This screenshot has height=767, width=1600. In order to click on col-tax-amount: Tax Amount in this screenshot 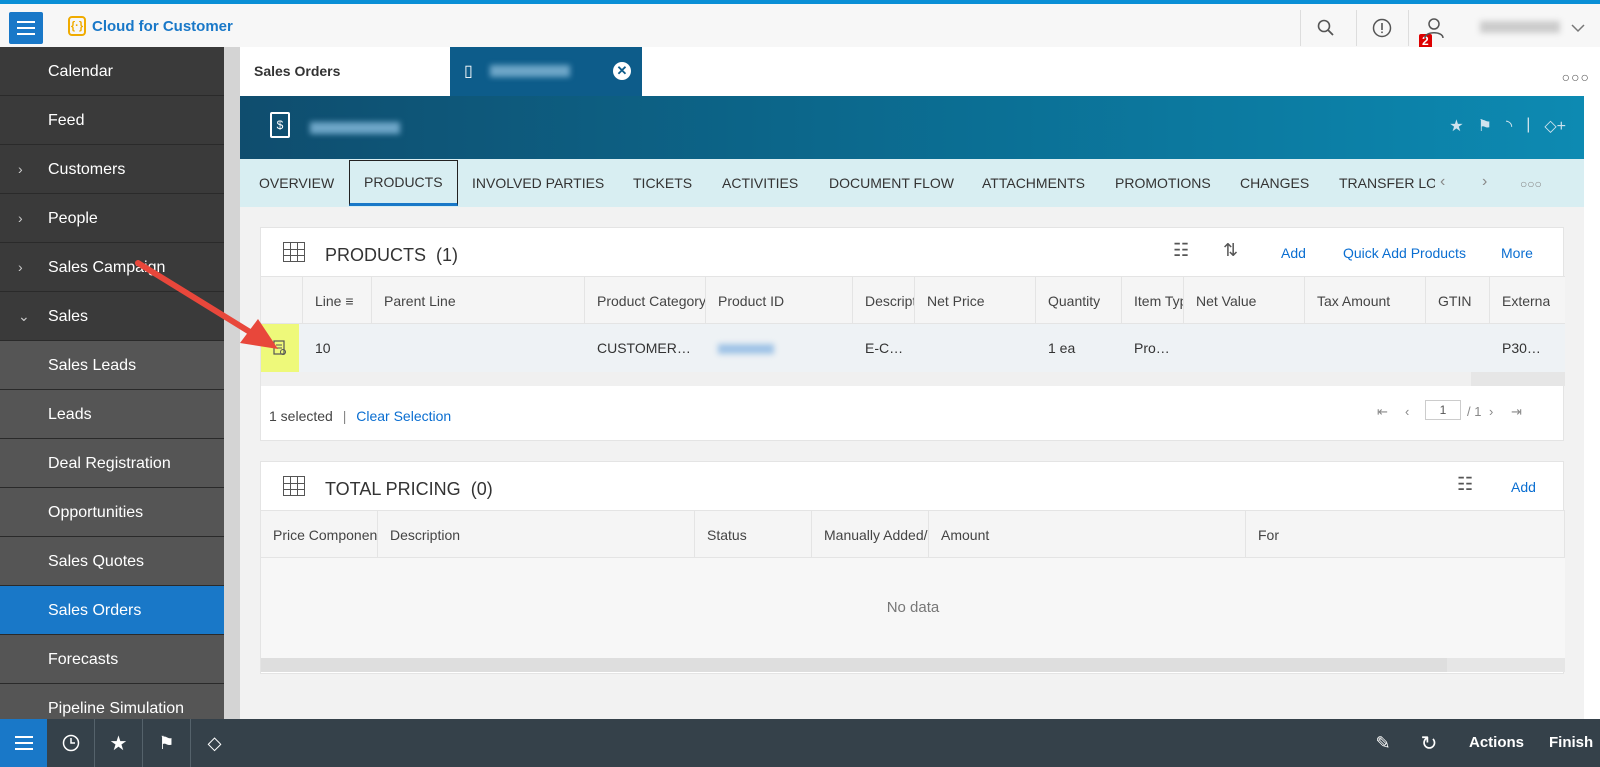, I will do `click(1365, 301)`.